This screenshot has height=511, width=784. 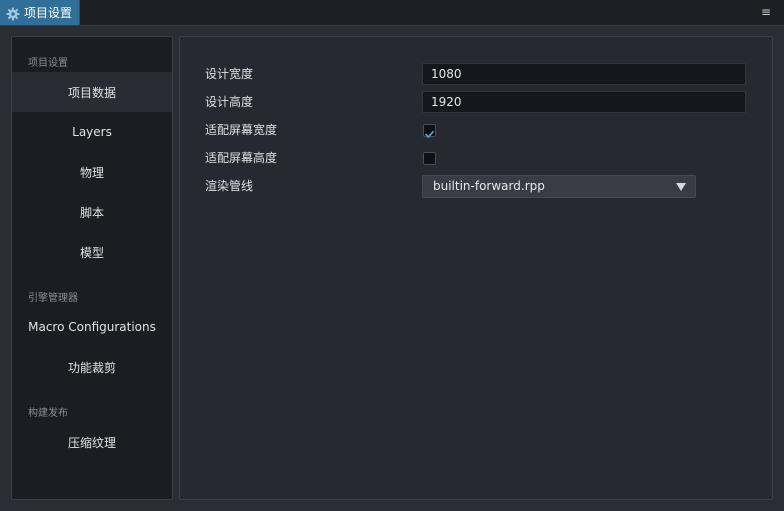 What do you see at coordinates (584, 102) in the screenshot?
I see `design-height-input` at bounding box center [584, 102].